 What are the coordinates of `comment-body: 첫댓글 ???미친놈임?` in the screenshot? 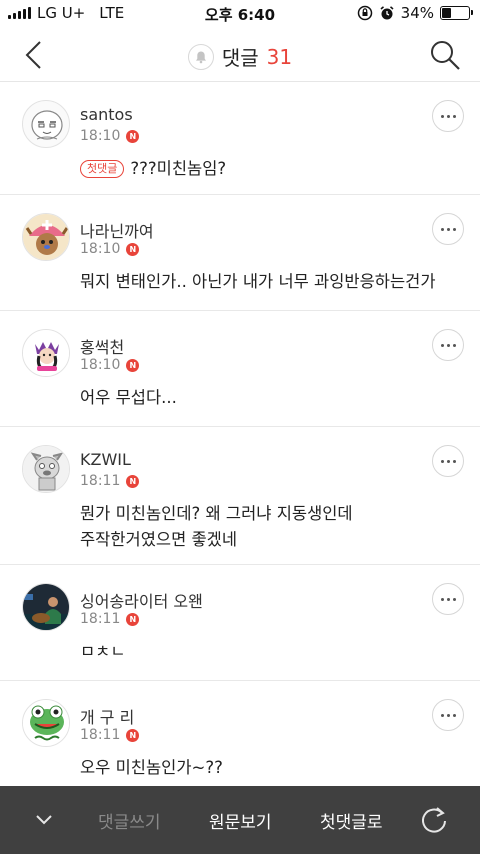 It's located at (270, 169).